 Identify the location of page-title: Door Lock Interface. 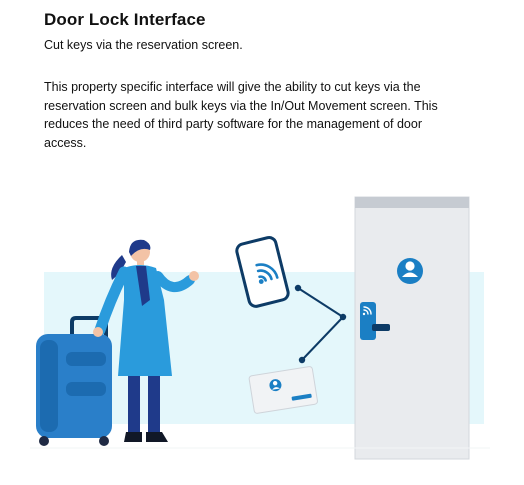
(125, 19).